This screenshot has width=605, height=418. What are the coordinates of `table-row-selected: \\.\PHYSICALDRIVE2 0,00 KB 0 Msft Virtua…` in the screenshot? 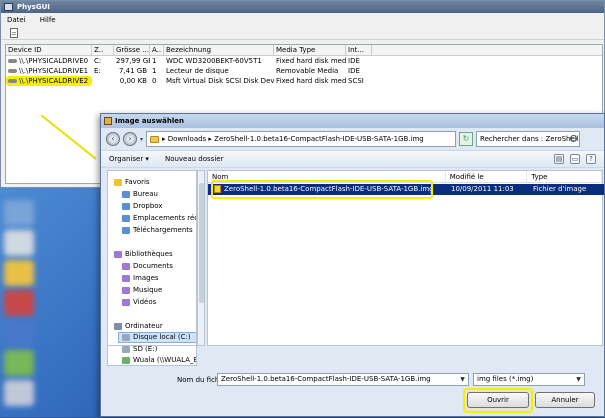 It's located at (304, 81).